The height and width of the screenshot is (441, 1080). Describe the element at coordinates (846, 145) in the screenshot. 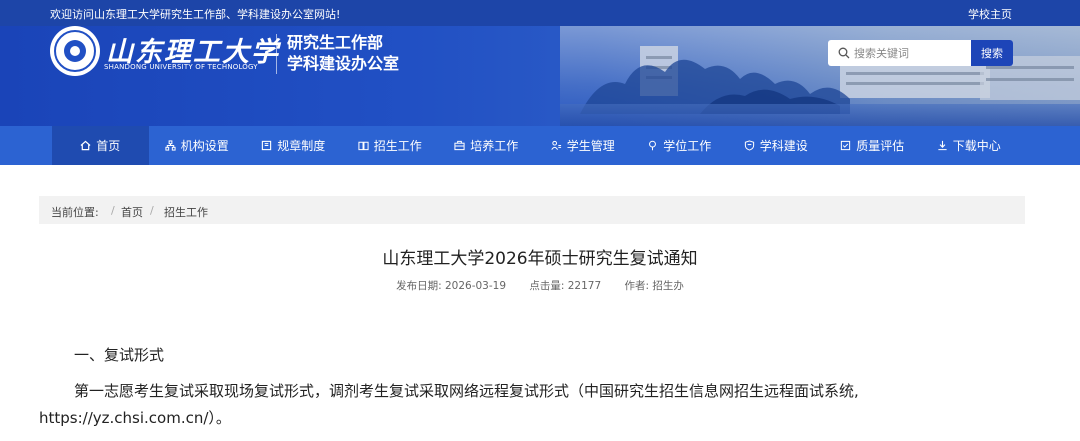

I see `checklist-icon` at that location.